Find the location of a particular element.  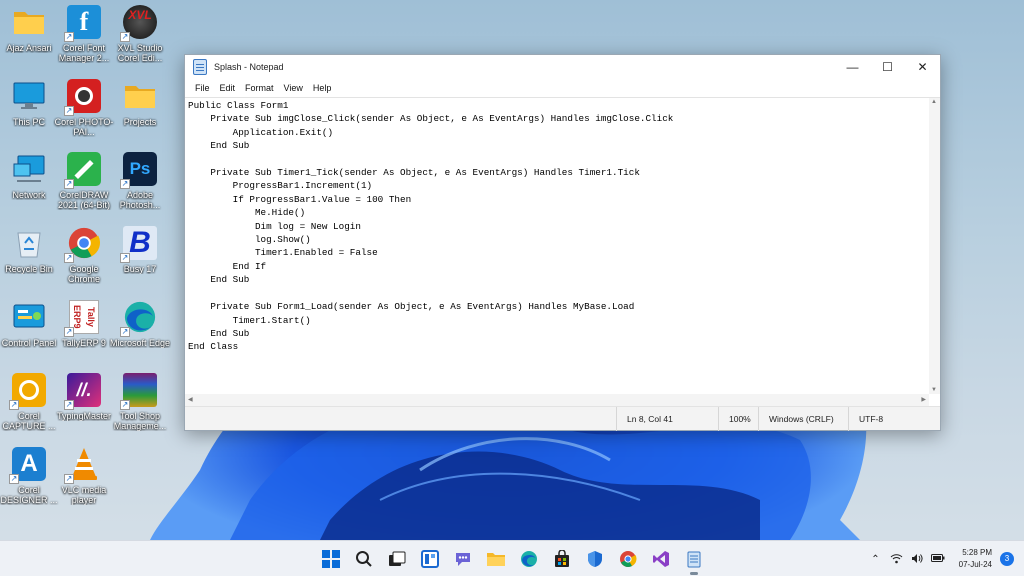

scroll-down-arrow-icon: ▼ is located at coordinates (934, 390).